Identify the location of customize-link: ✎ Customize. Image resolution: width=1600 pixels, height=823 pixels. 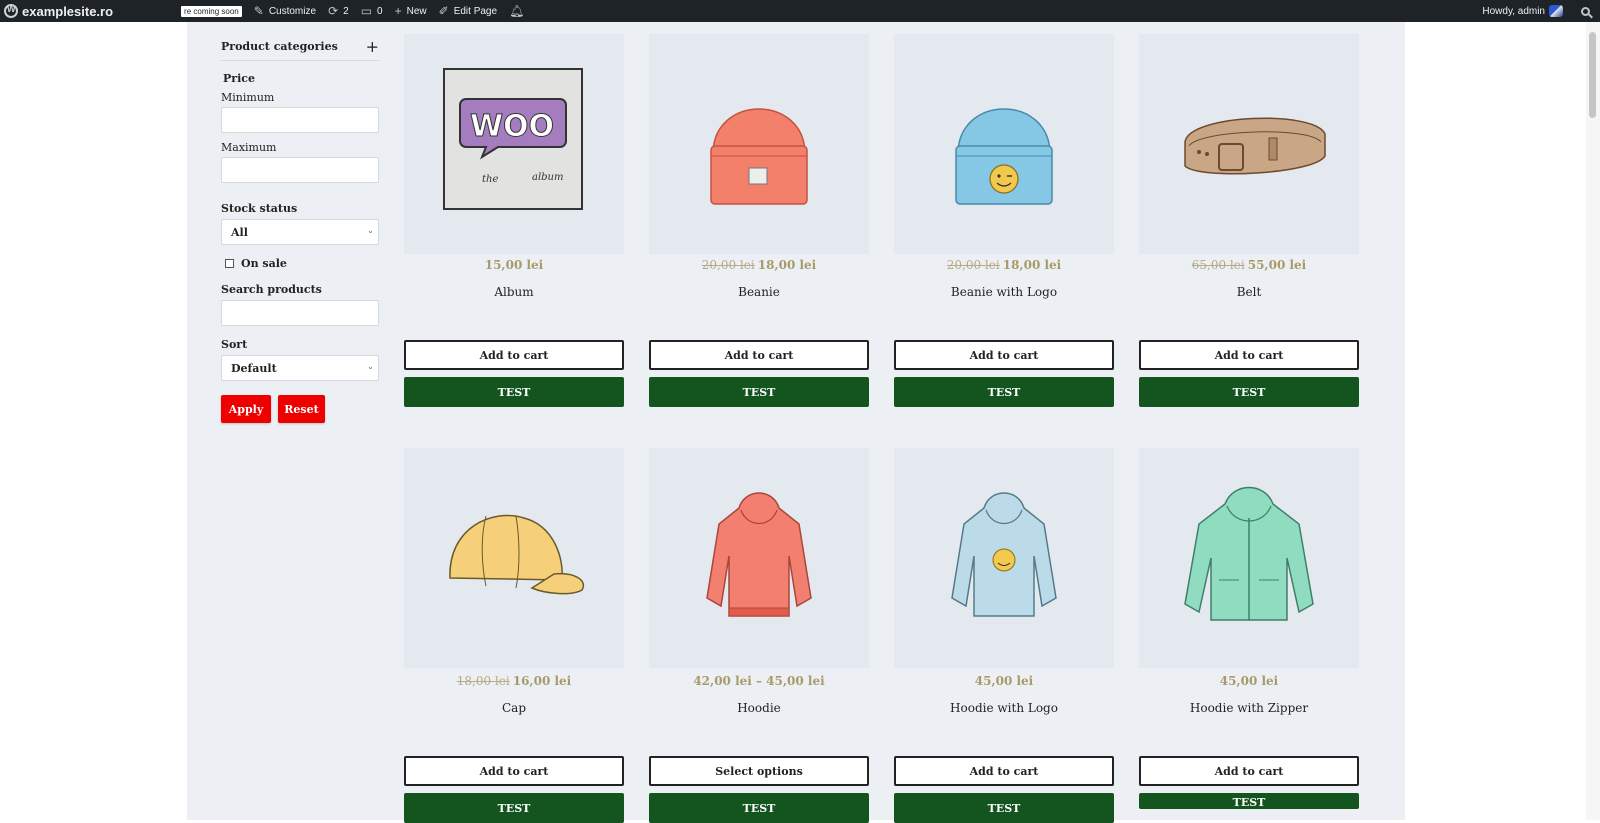
(285, 11).